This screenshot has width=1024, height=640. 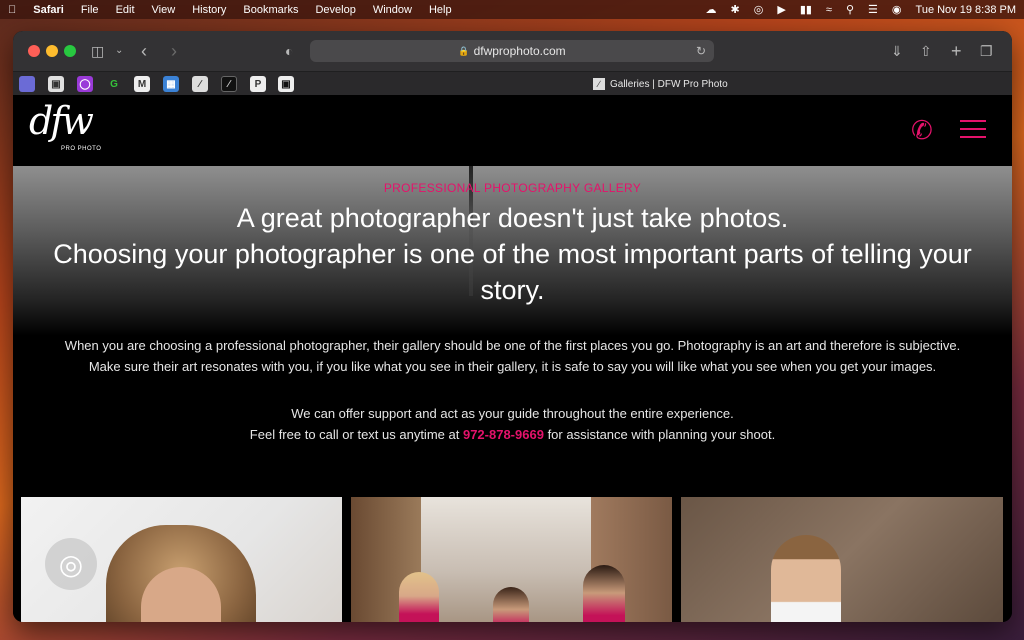 I want to click on menu-app-safari: Safari, so click(x=48, y=10).